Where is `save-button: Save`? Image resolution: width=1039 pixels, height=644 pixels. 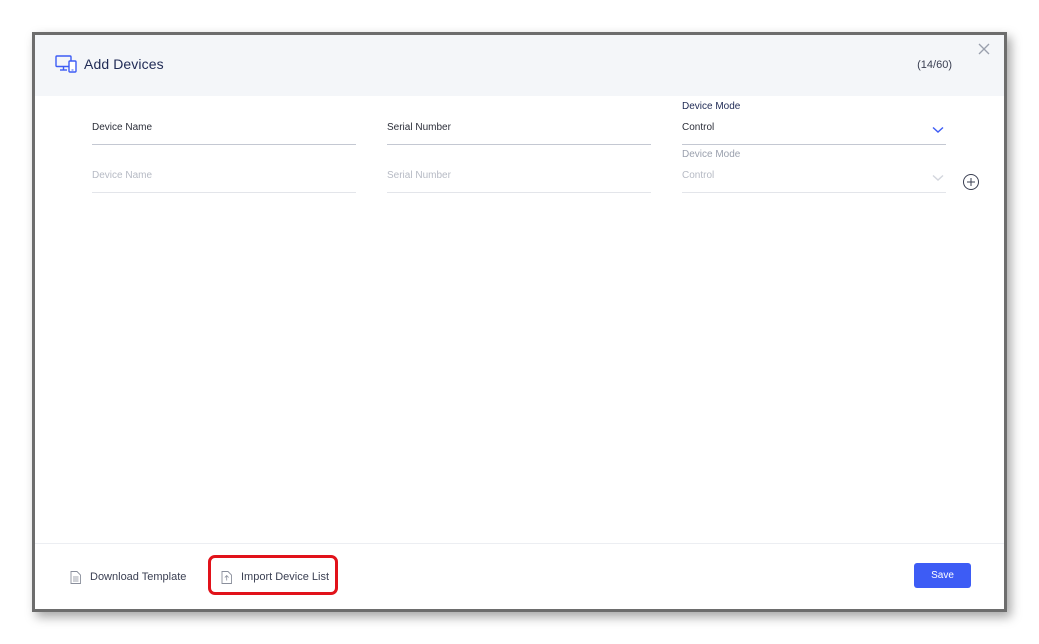 save-button: Save is located at coordinates (942, 575).